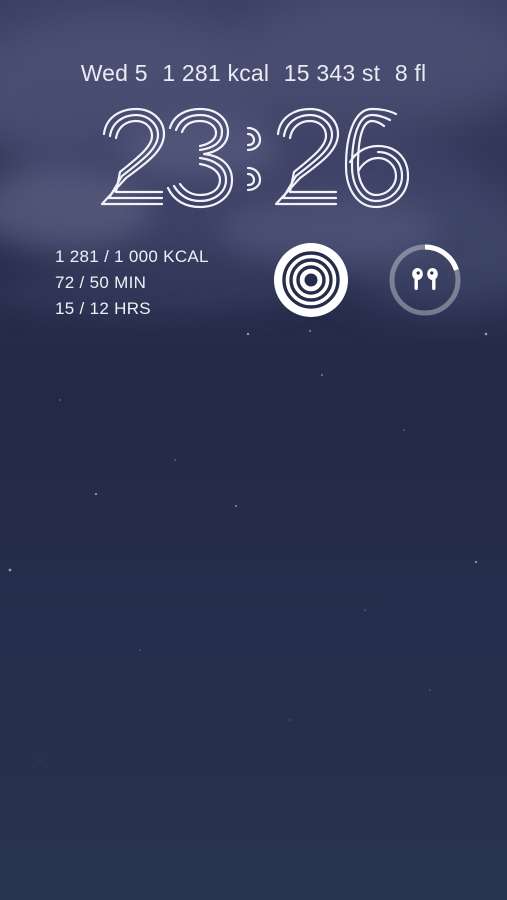 The image size is (507, 900). I want to click on airpods-battery-widget, so click(425, 280).